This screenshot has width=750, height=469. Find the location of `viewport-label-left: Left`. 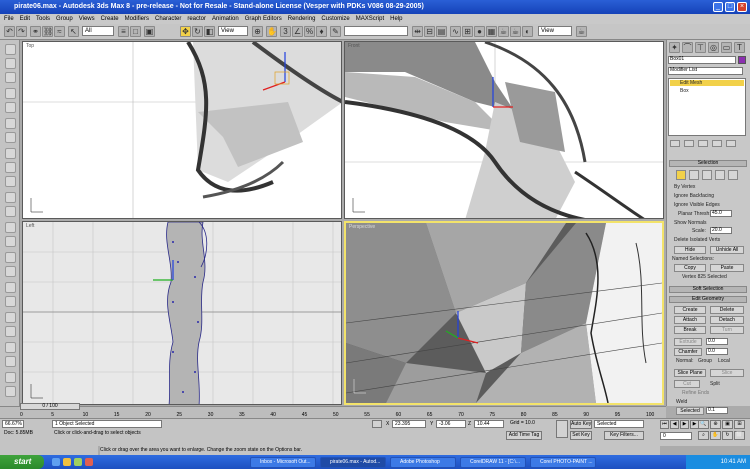

viewport-label-left: Left is located at coordinates (30, 226).